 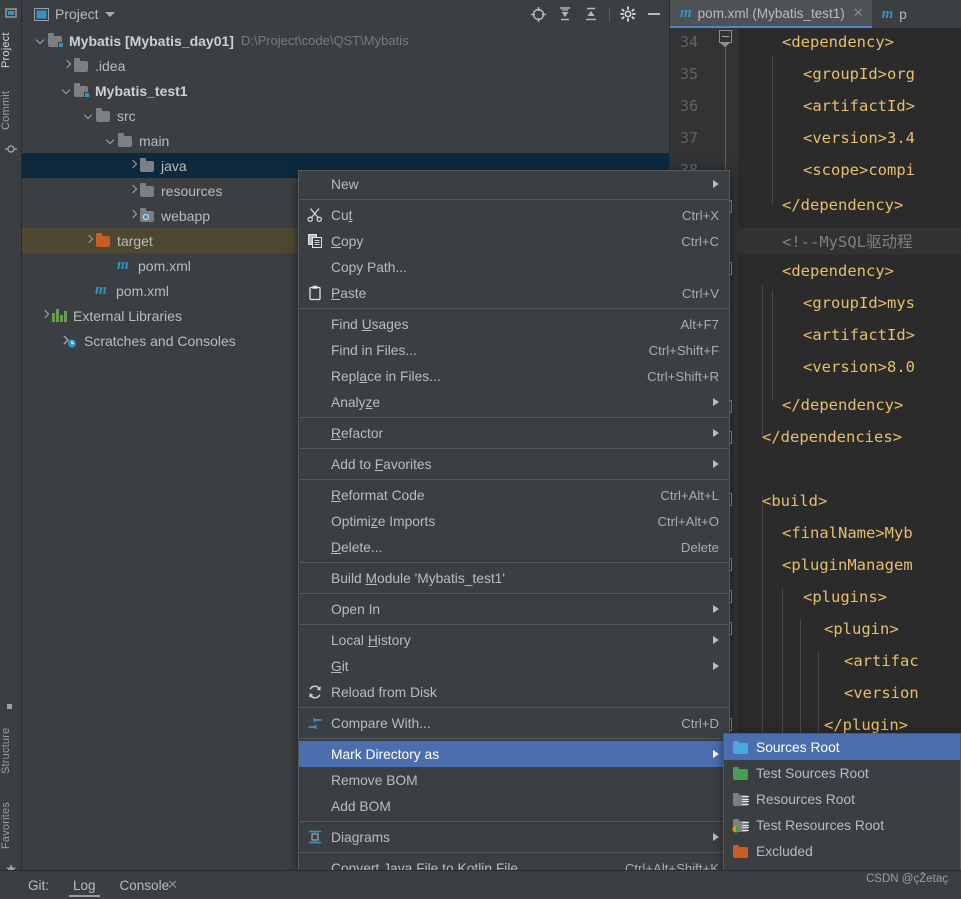 What do you see at coordinates (514, 464) in the screenshot?
I see `menu-item-add-to-favorites: Add to Favorites` at bounding box center [514, 464].